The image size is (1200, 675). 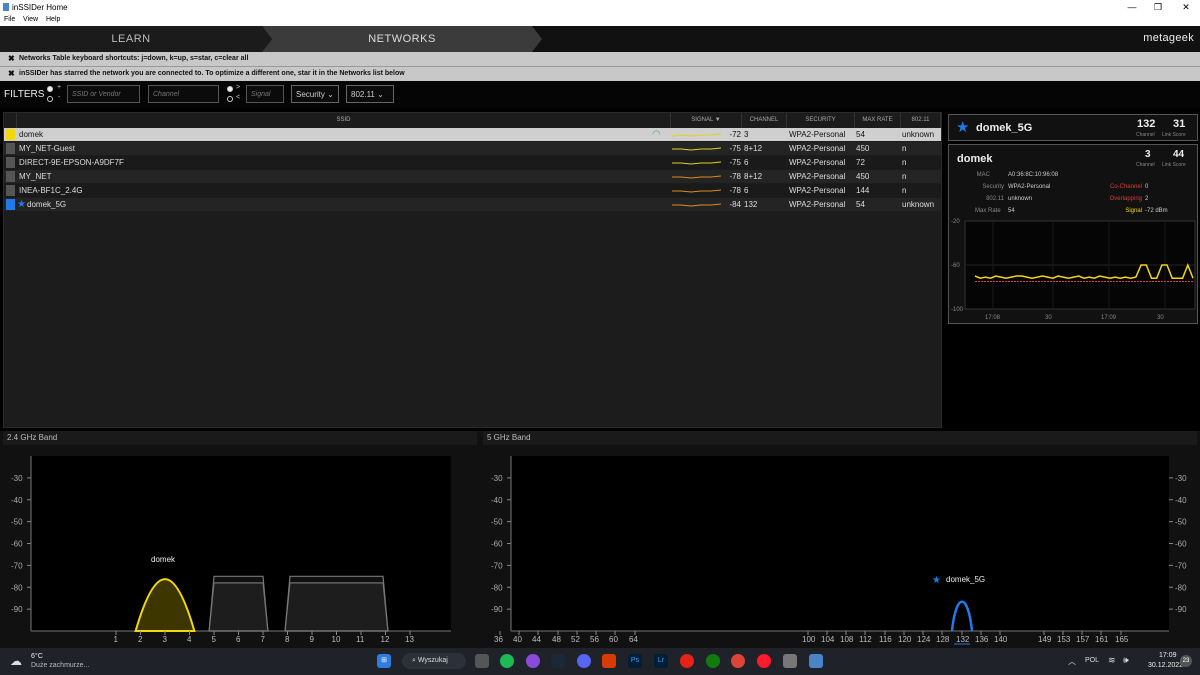 I want to click on ssid-include-radio, so click(x=50, y=89).